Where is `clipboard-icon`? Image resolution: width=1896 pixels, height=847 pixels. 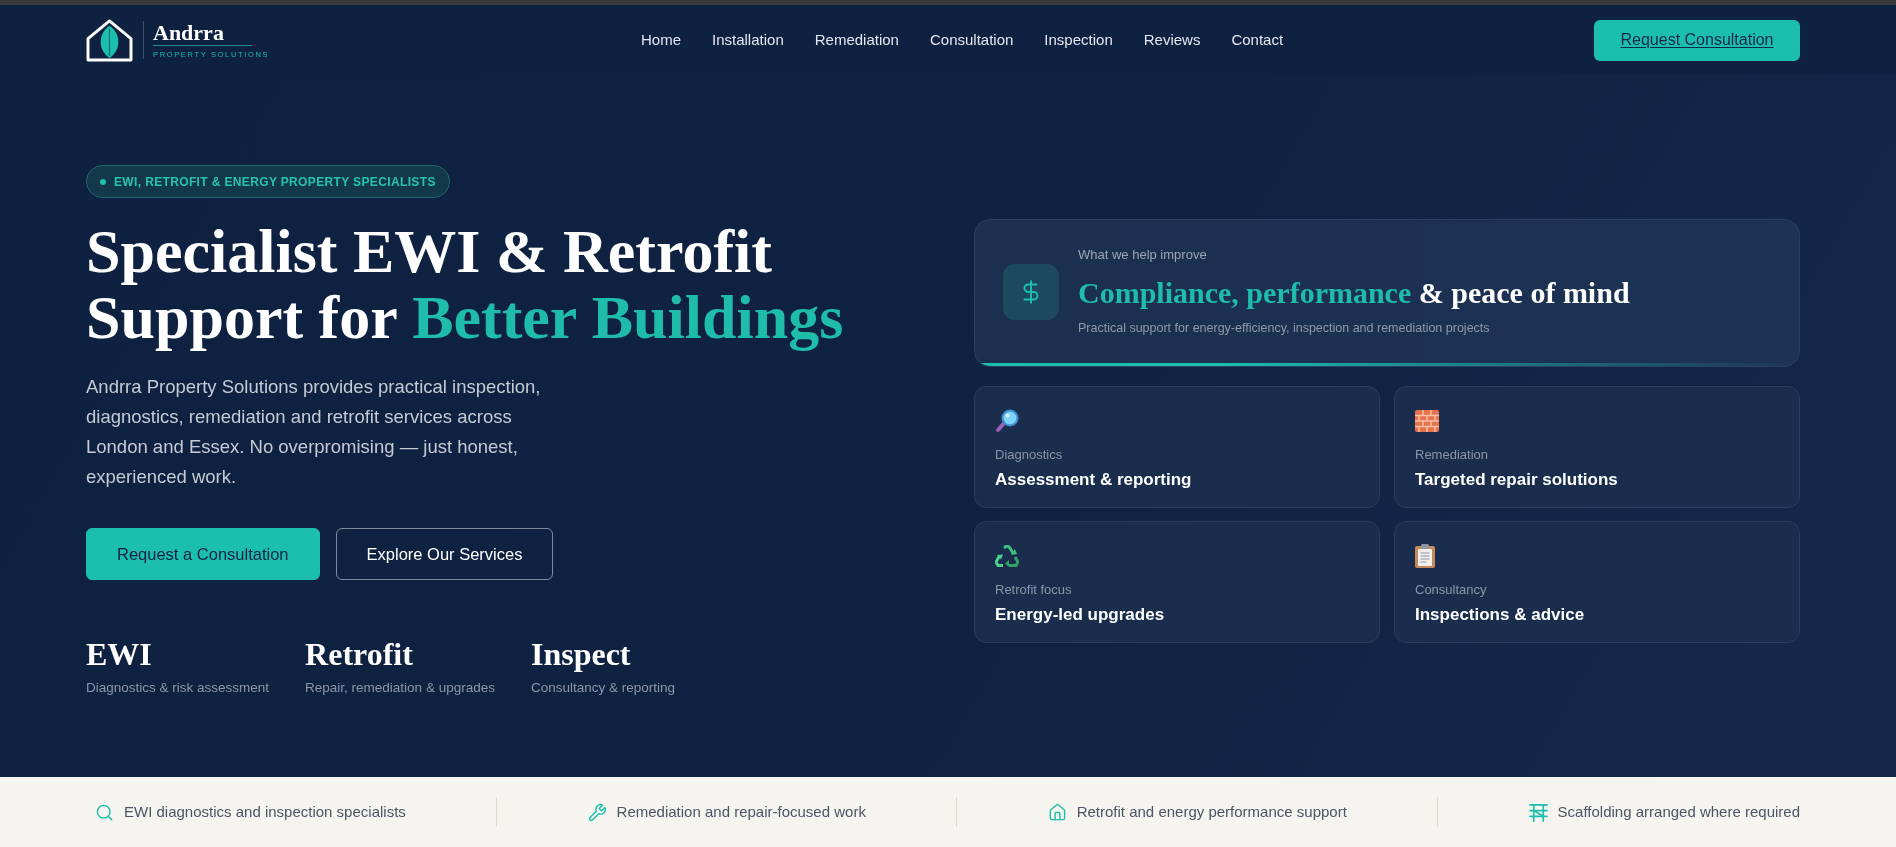 clipboard-icon is located at coordinates (1425, 556).